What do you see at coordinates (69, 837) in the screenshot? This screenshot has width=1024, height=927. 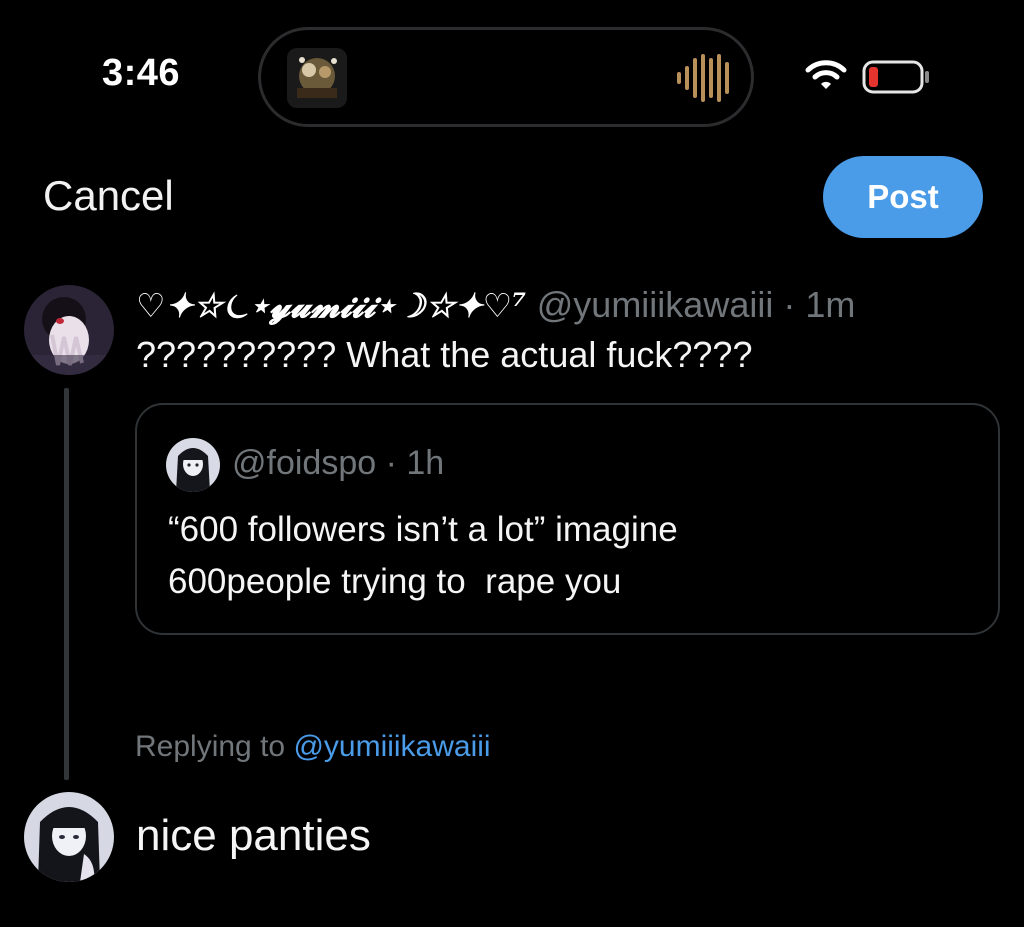 I see `my-avatar` at bounding box center [69, 837].